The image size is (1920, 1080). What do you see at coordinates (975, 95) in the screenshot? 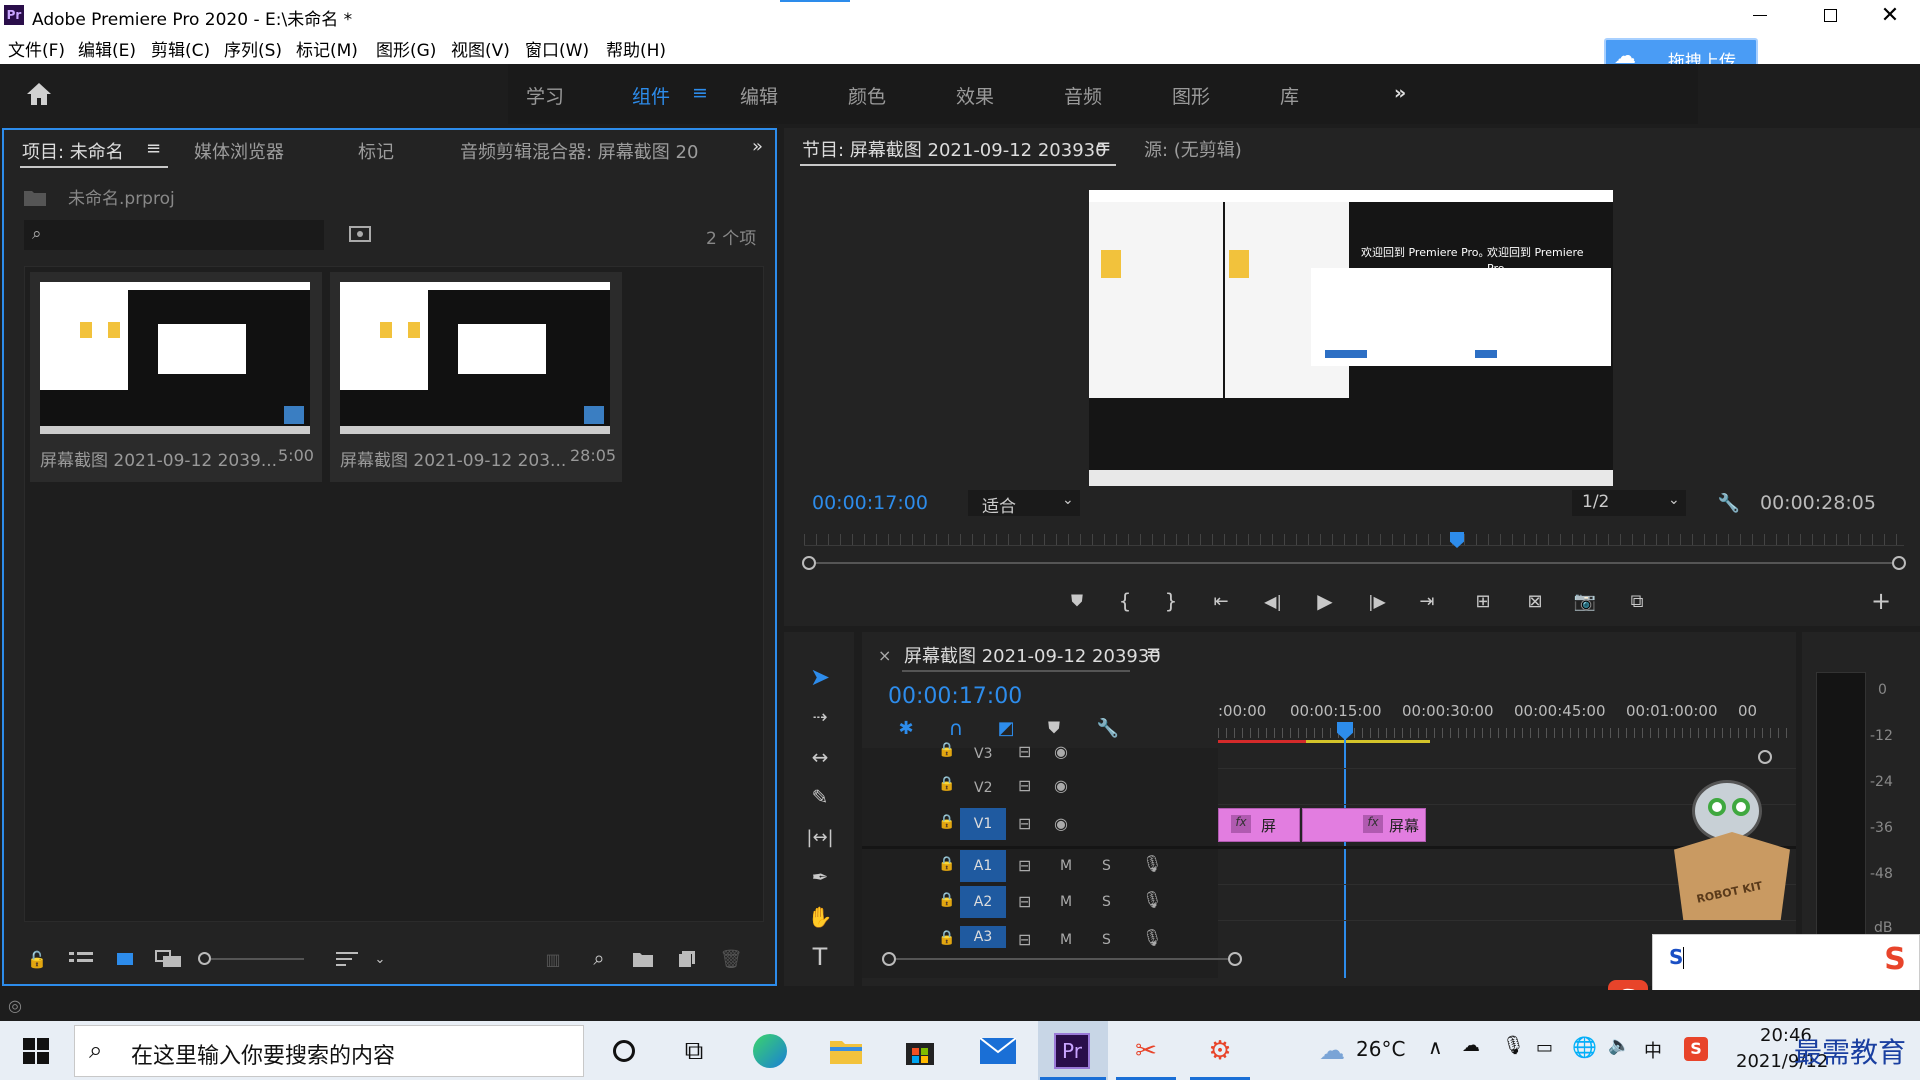
I see `workspace-effects: 效果` at bounding box center [975, 95].